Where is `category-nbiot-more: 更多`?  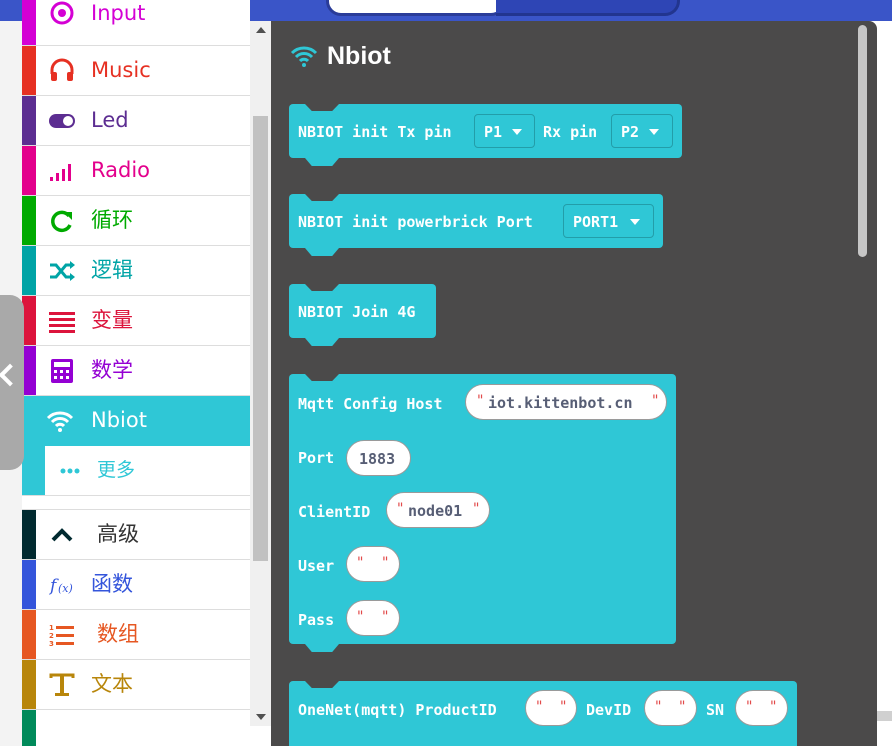
category-nbiot-more: 更多 is located at coordinates (136, 471).